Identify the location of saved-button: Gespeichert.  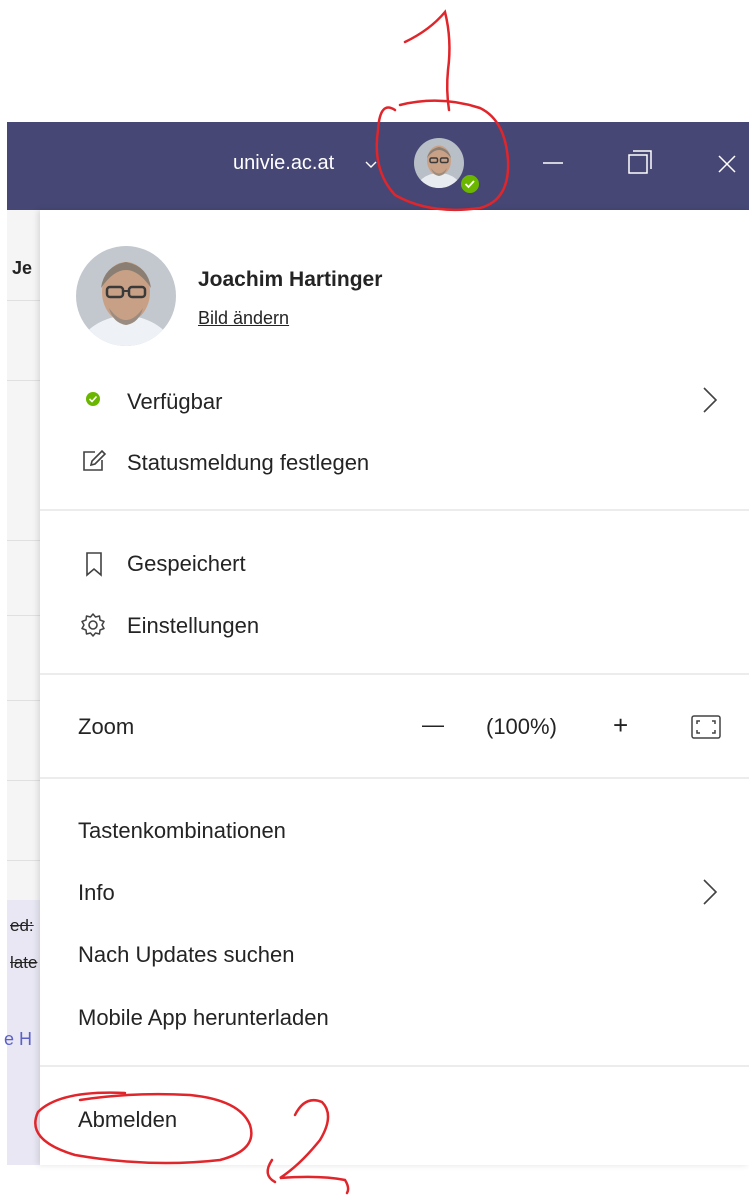
(186, 564).